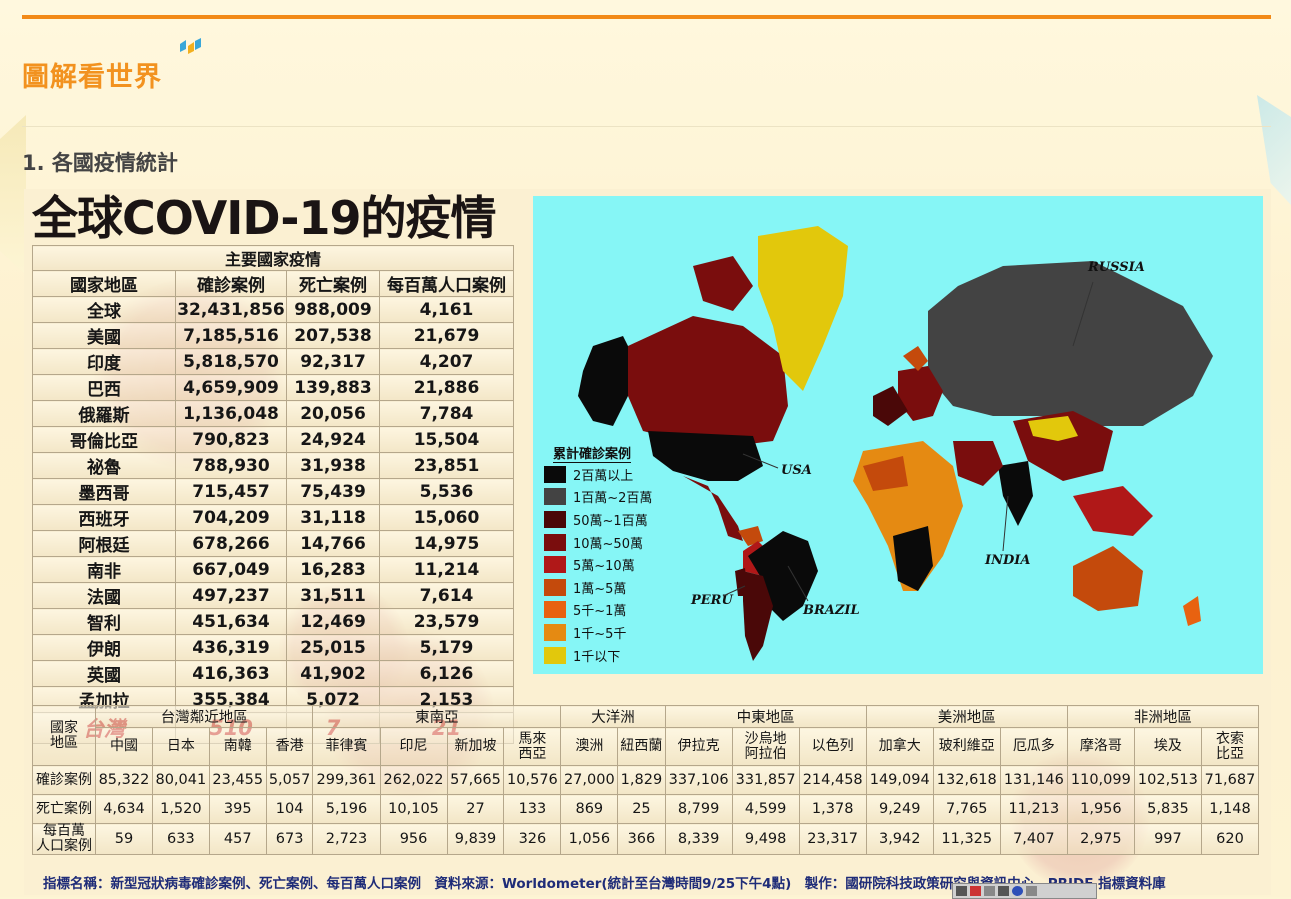  Describe the element at coordinates (264, 218) in the screenshot. I see `infographic-title: 全球COVID-19的疫情` at that location.